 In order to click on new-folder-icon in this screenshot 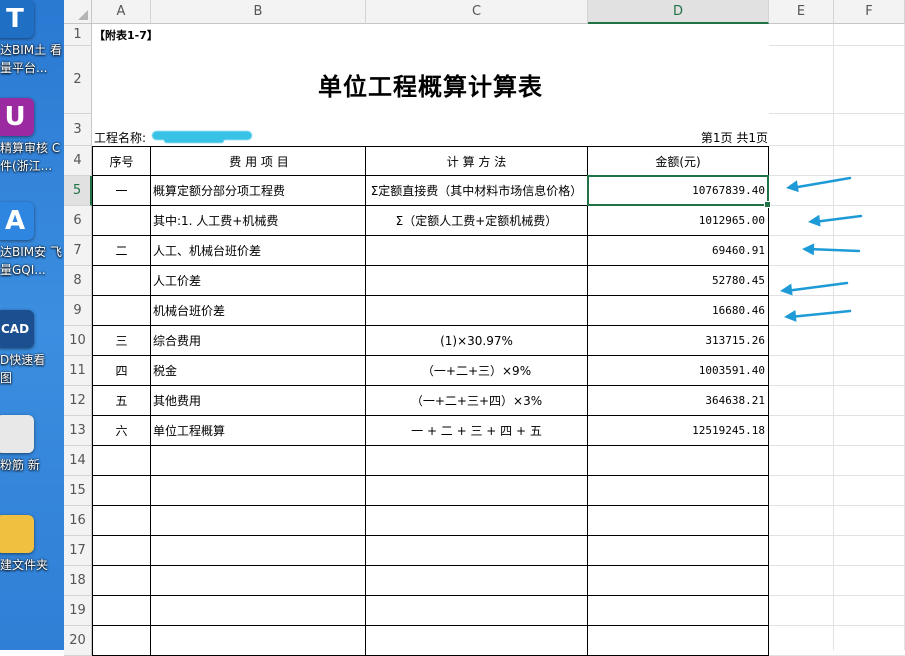, I will do `click(17, 534)`.